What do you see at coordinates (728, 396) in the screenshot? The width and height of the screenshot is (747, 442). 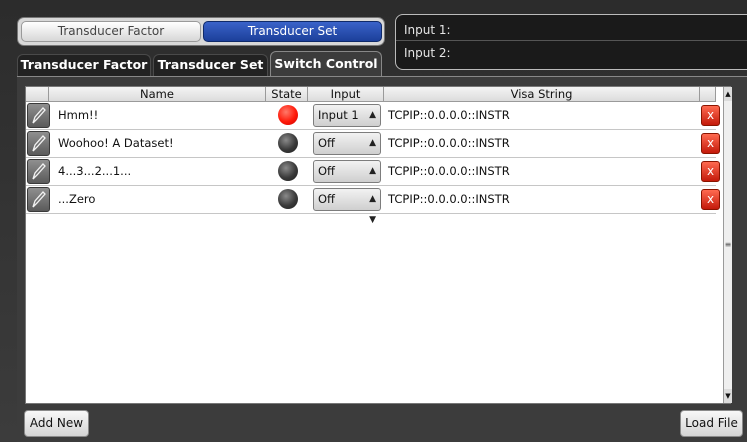 I see `scroll-down-icon: ▼` at bounding box center [728, 396].